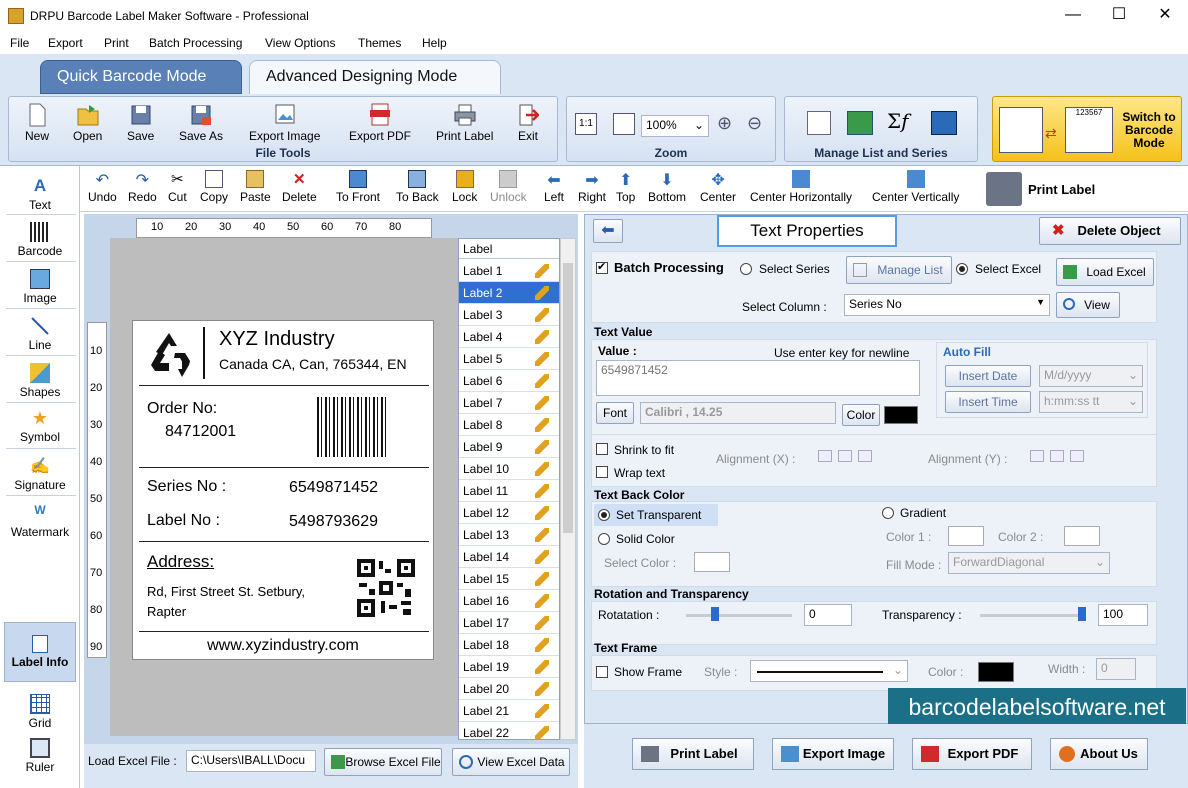  I want to click on label-list-item: Label 4, so click(509, 337).